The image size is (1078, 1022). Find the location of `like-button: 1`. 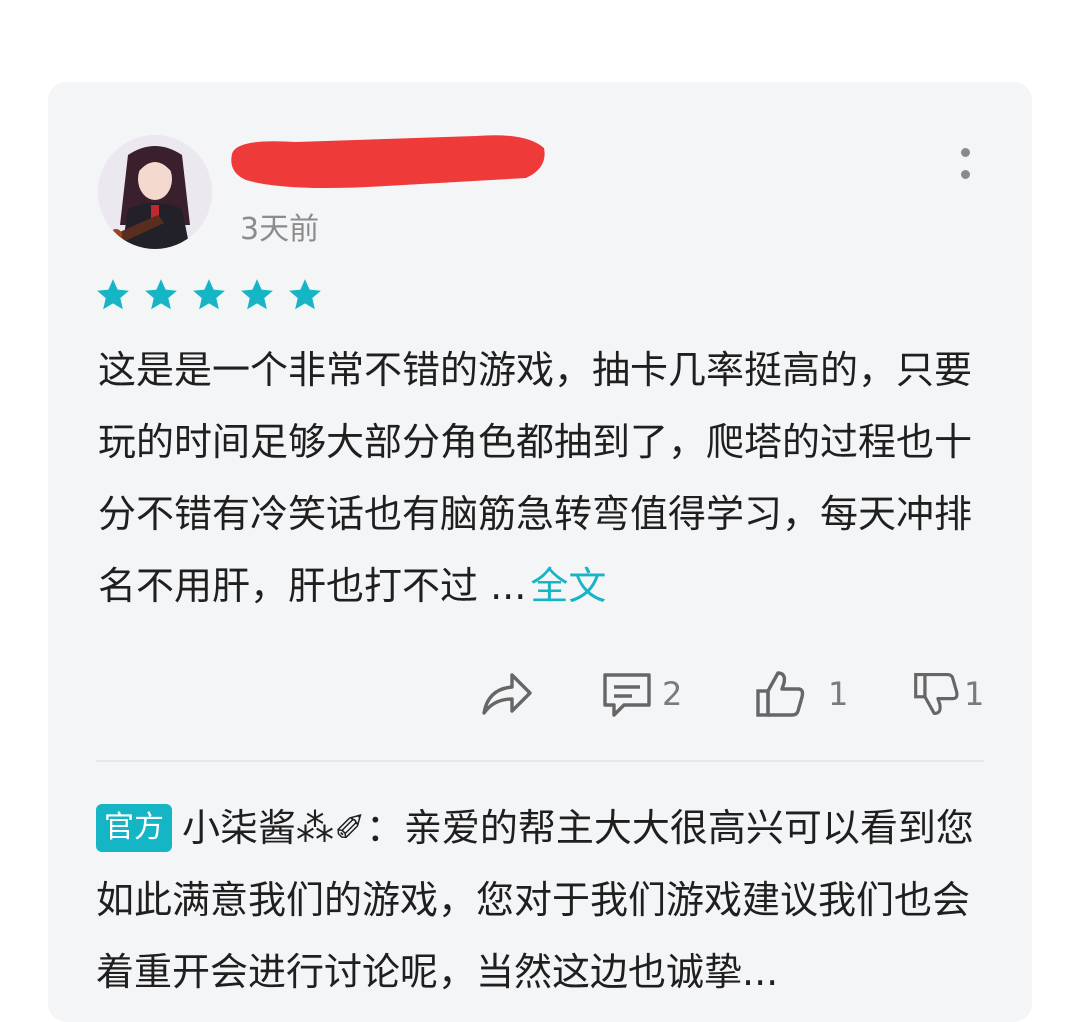

like-button: 1 is located at coordinates (801, 694).